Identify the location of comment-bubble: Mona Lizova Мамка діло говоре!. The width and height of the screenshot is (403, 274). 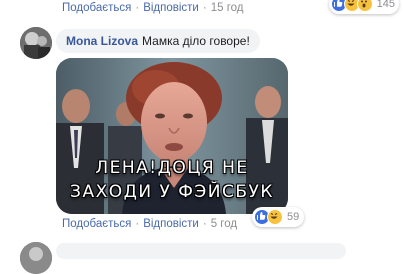
(158, 41).